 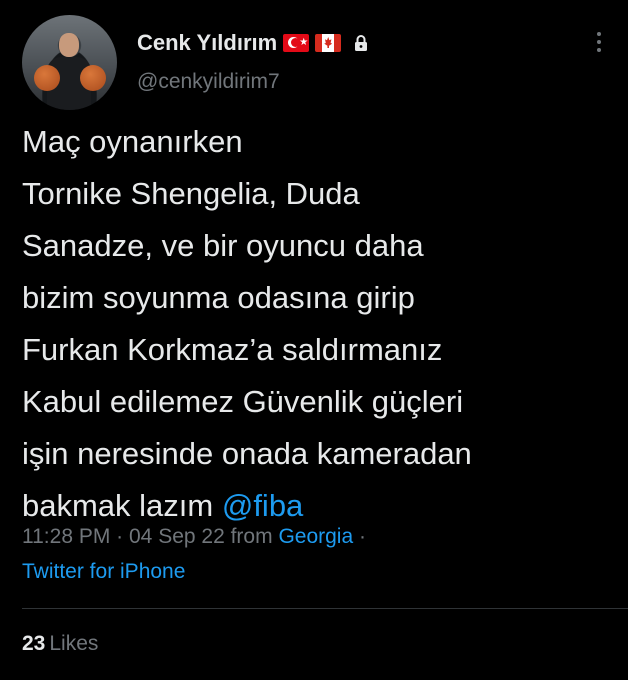 What do you see at coordinates (328, 43) in the screenshot?
I see `canada-flag-icon` at bounding box center [328, 43].